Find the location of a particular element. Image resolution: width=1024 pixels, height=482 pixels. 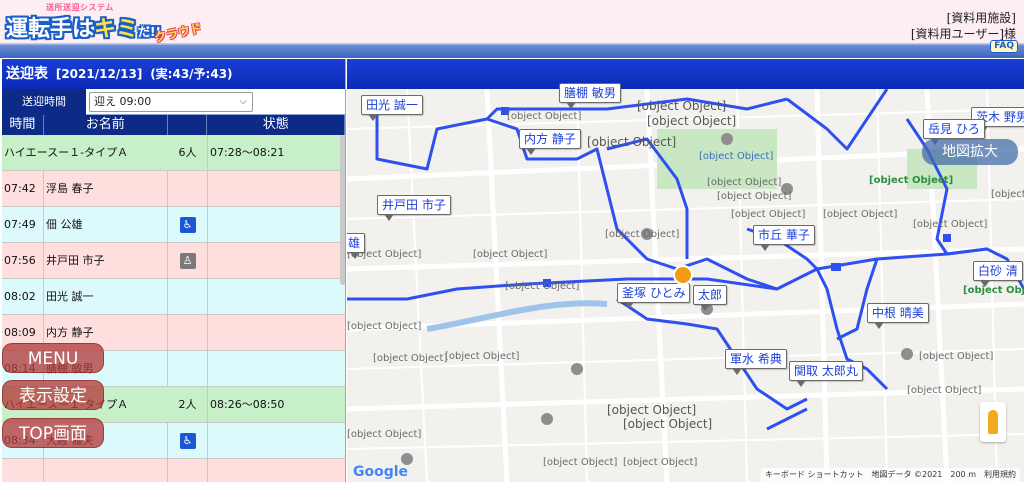

table-row: 08:02 田光 誠一 is located at coordinates (173, 297).